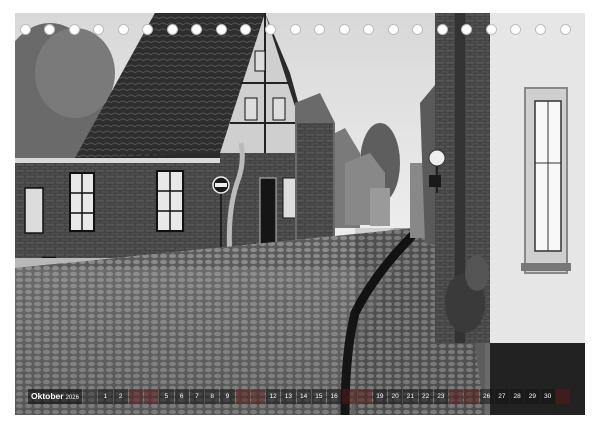 The height and width of the screenshot is (431, 600). Describe the element at coordinates (288, 396) in the screenshot. I see `day-cell: 13` at that location.